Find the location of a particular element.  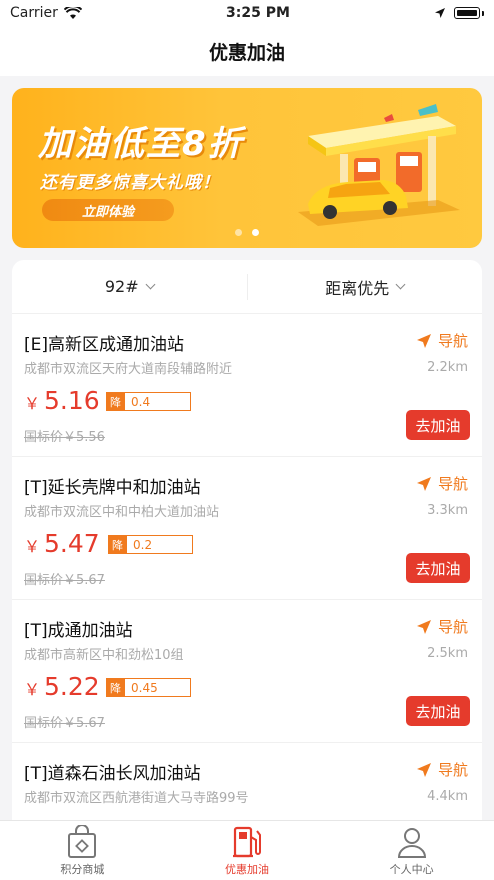

gas-station-illustration is located at coordinates (379, 165).